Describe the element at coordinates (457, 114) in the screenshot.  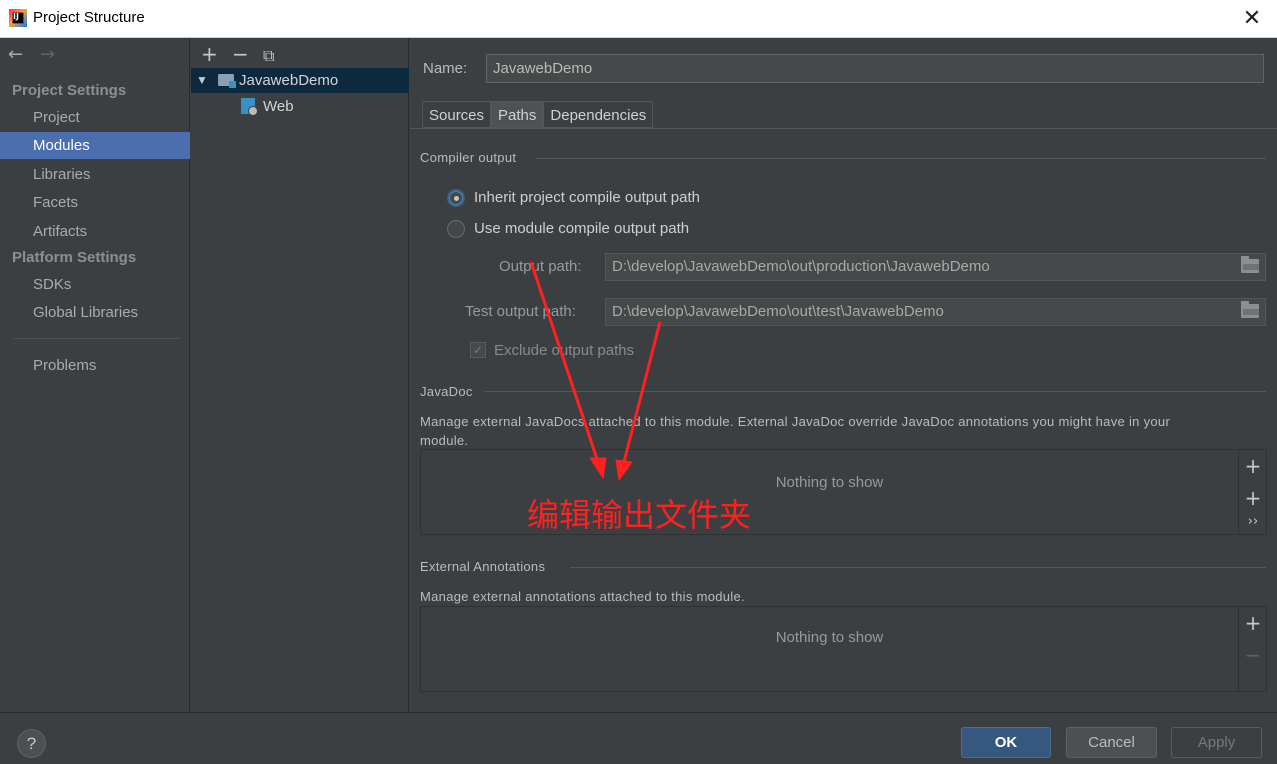
I see `tab-sources: Sources` at that location.